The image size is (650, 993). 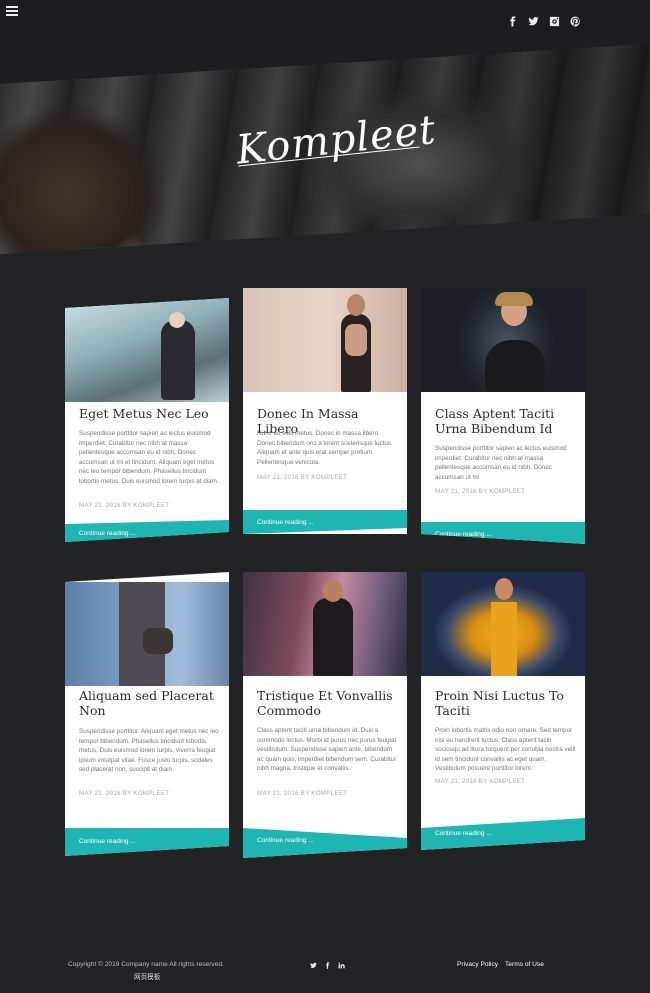 I want to click on instagram-icon, so click(x=554, y=21).